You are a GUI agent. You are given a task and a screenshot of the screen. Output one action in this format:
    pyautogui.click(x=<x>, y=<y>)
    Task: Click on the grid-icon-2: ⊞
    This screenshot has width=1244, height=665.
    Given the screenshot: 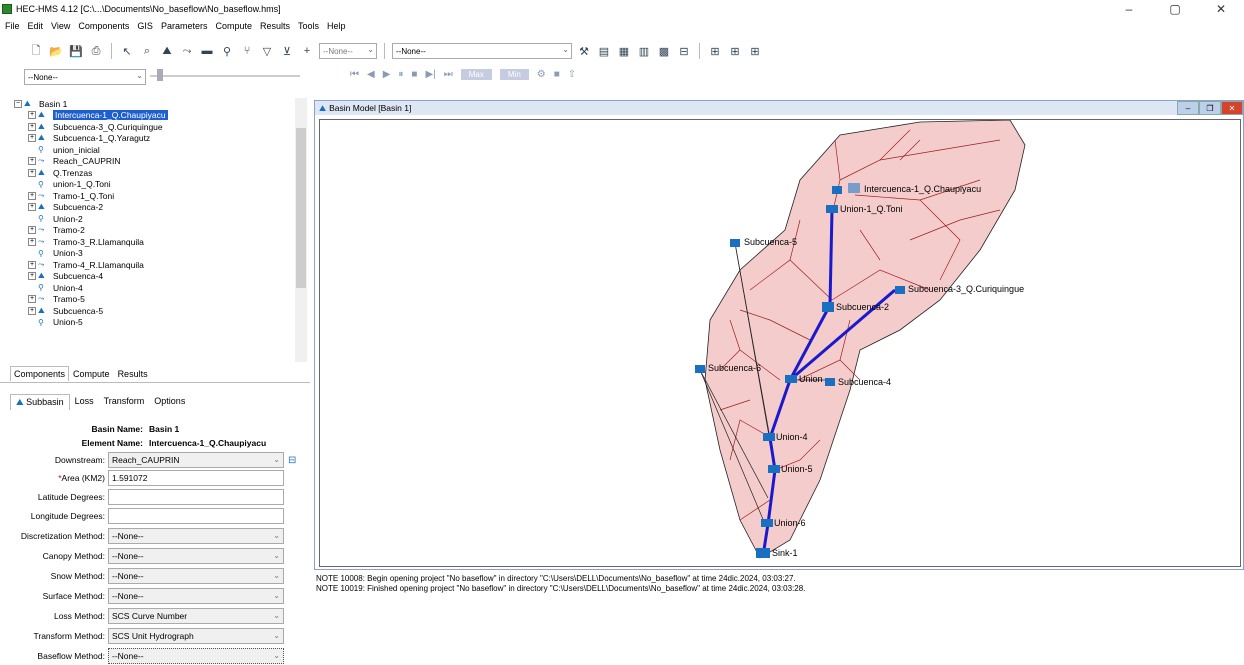 What is the action you would take?
    pyautogui.click(x=735, y=51)
    